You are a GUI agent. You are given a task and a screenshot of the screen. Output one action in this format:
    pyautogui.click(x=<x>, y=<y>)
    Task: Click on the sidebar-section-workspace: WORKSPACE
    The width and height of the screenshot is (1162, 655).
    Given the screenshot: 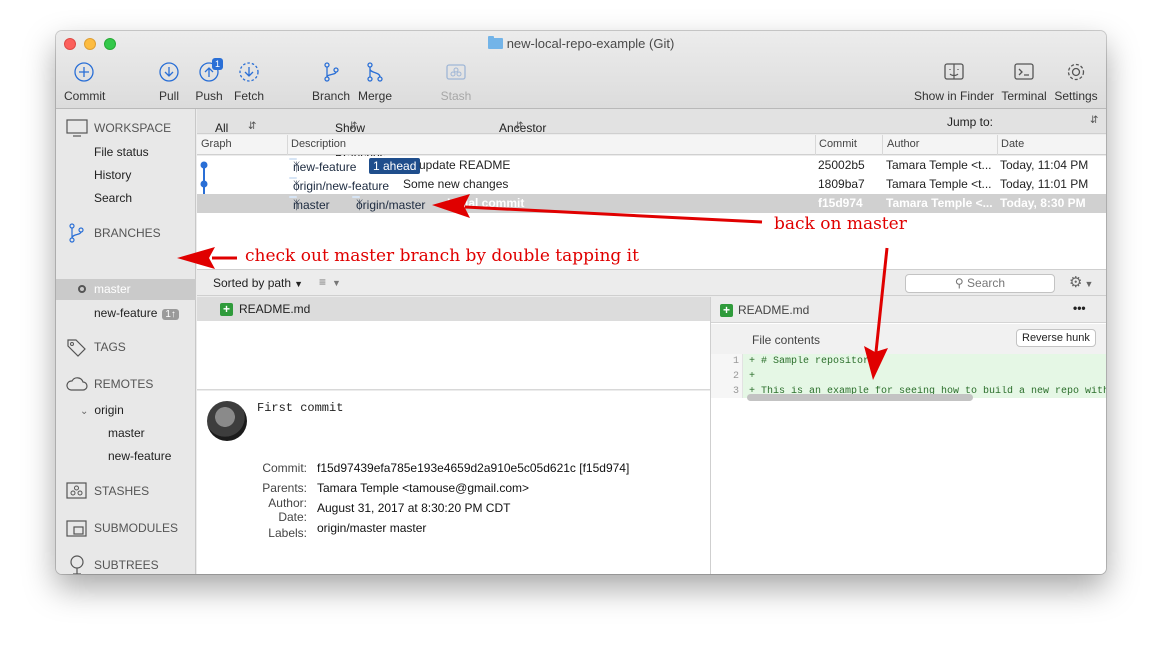 What is the action you would take?
    pyautogui.click(x=118, y=128)
    